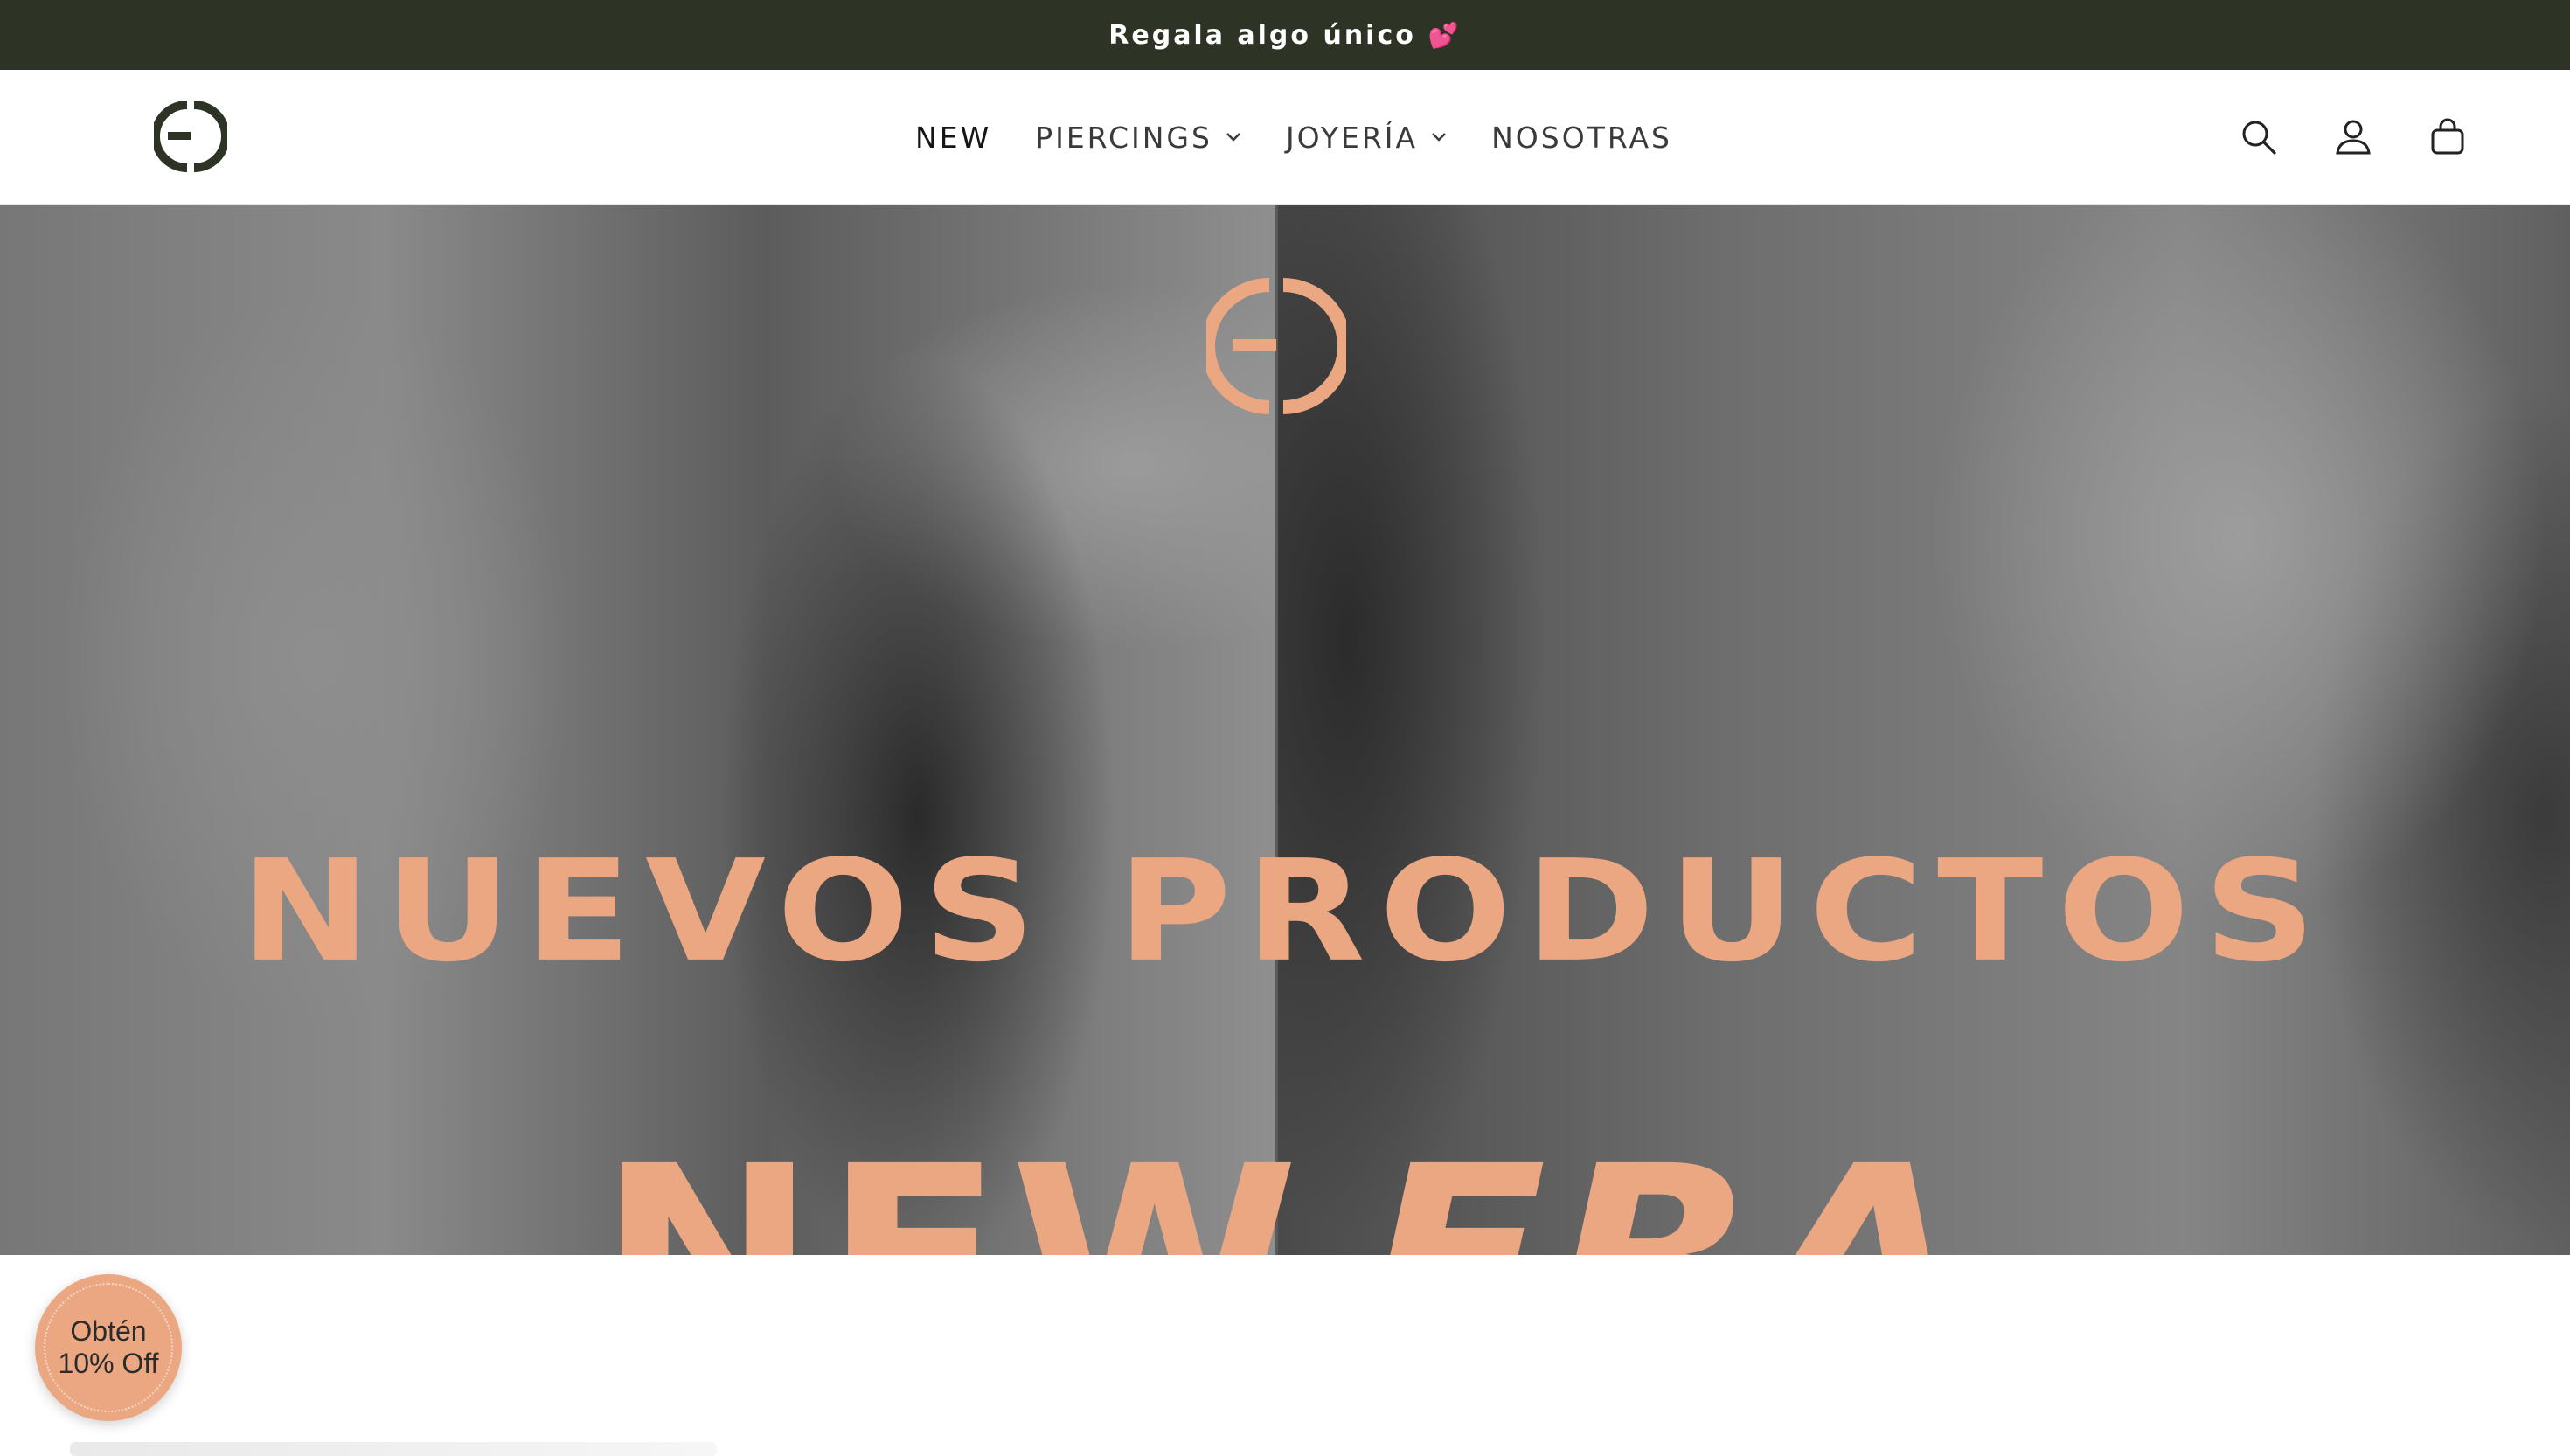 The width and height of the screenshot is (2570, 1456). What do you see at coordinates (1285, 911) in the screenshot?
I see `hero-title: NUEVOS PRODUCTOS` at bounding box center [1285, 911].